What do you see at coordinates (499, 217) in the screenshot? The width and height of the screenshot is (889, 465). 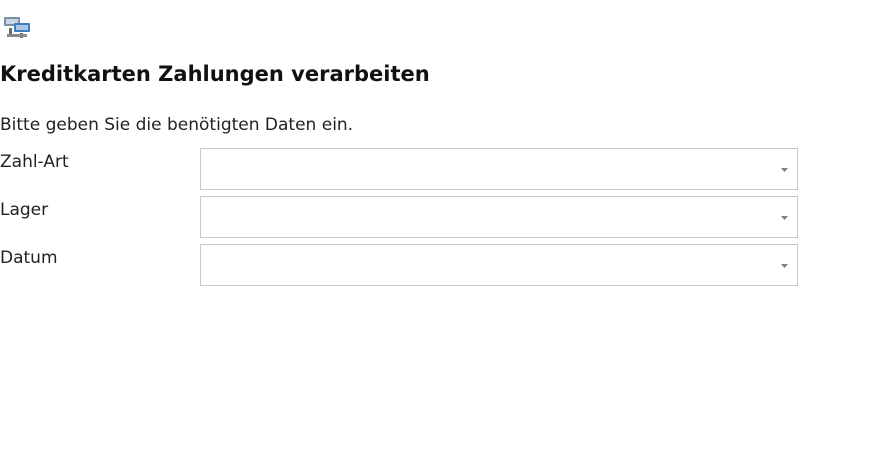 I see `lager-dropdown` at bounding box center [499, 217].